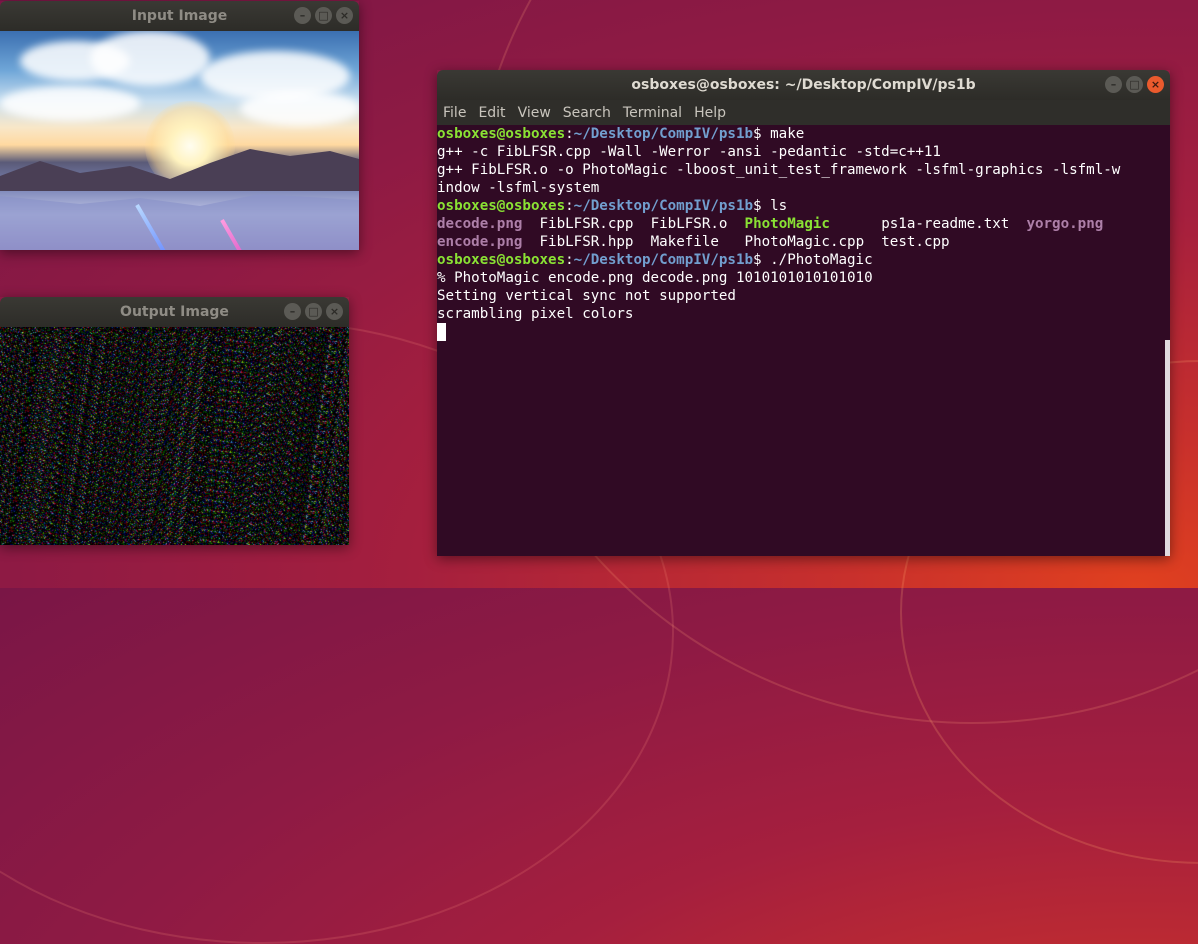  I want to click on output-line: scrambling pixel colors, so click(535, 314).